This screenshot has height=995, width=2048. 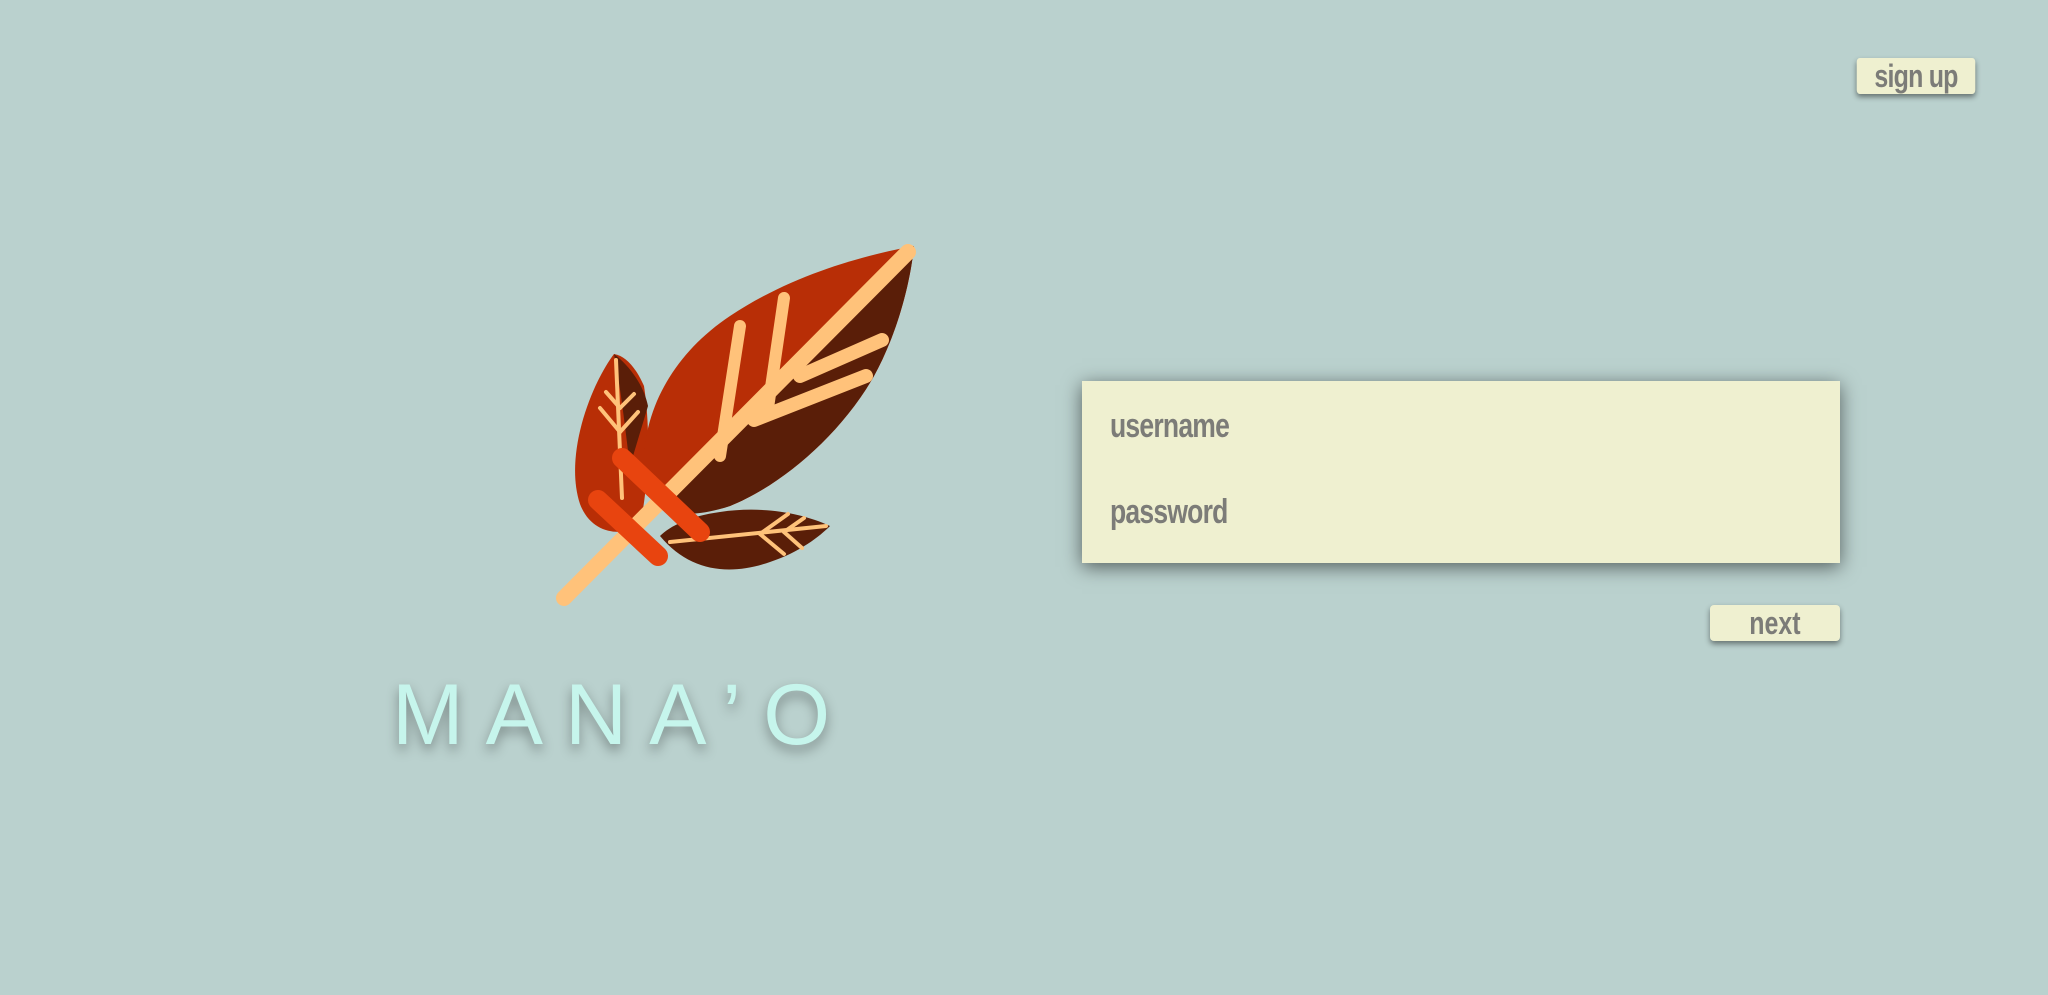 I want to click on next-label: next, so click(x=1775, y=622).